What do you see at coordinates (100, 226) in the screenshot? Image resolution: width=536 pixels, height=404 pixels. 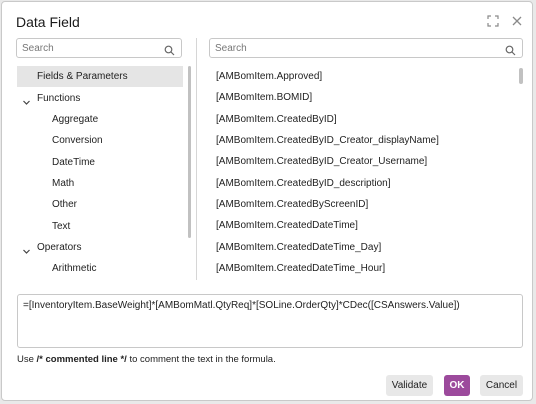 I see `tree-item-text: Text` at bounding box center [100, 226].